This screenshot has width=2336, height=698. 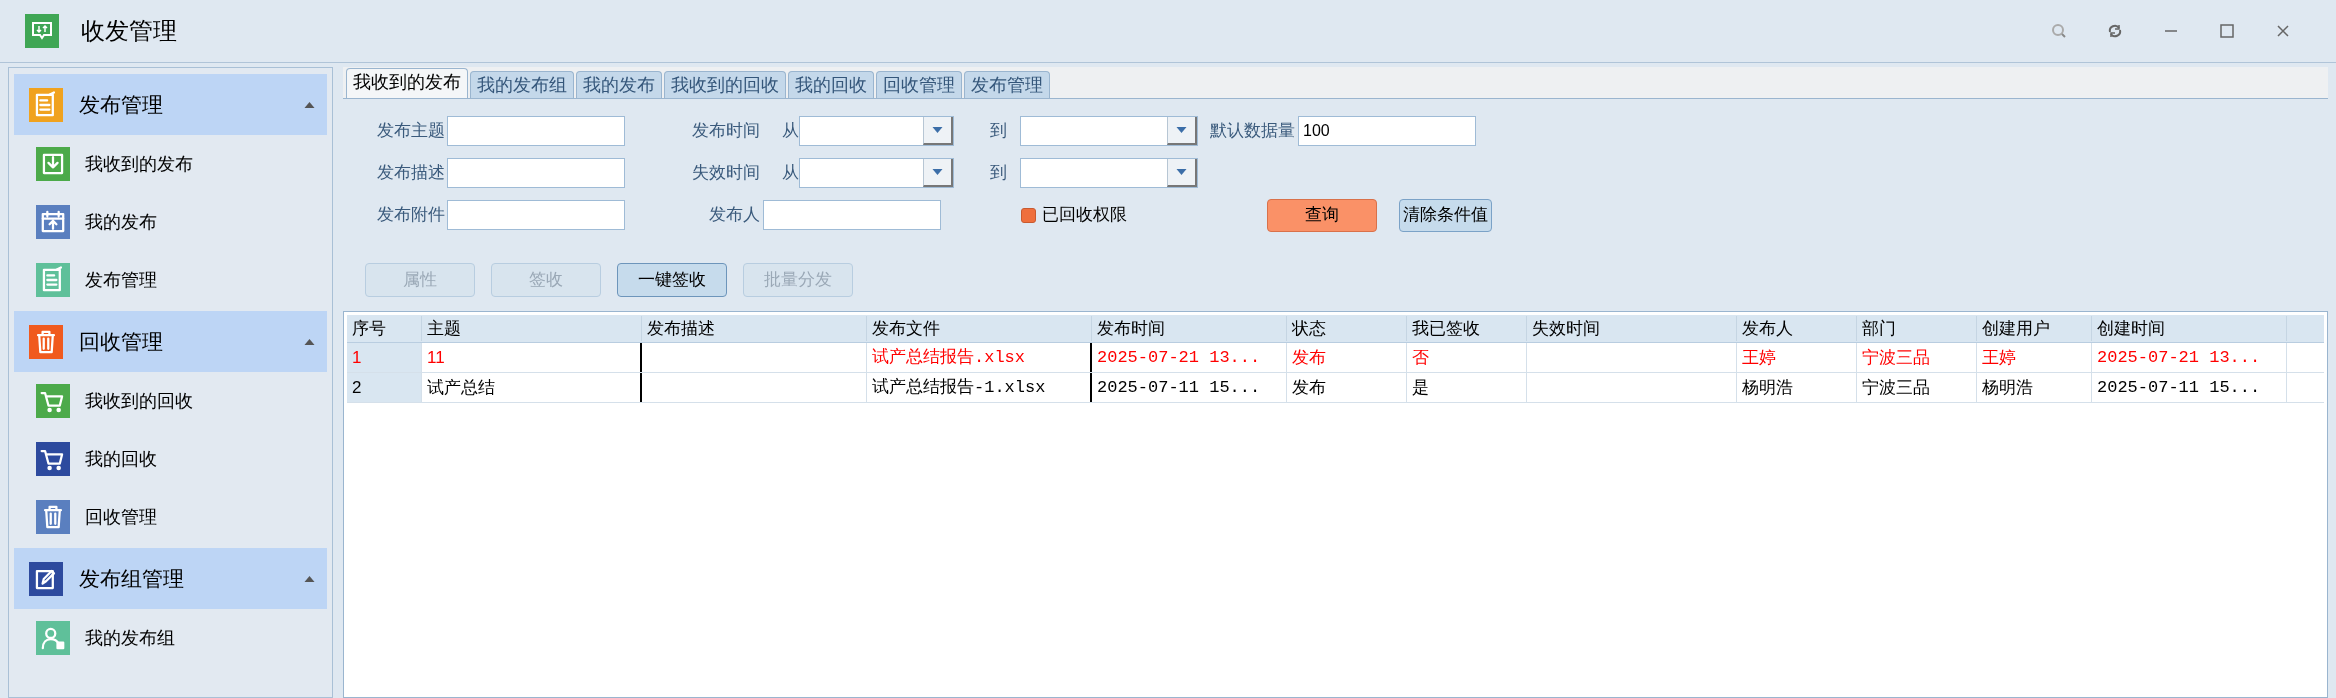 What do you see at coordinates (410, 215) in the screenshot?
I see `field-label: 发布附件` at bounding box center [410, 215].